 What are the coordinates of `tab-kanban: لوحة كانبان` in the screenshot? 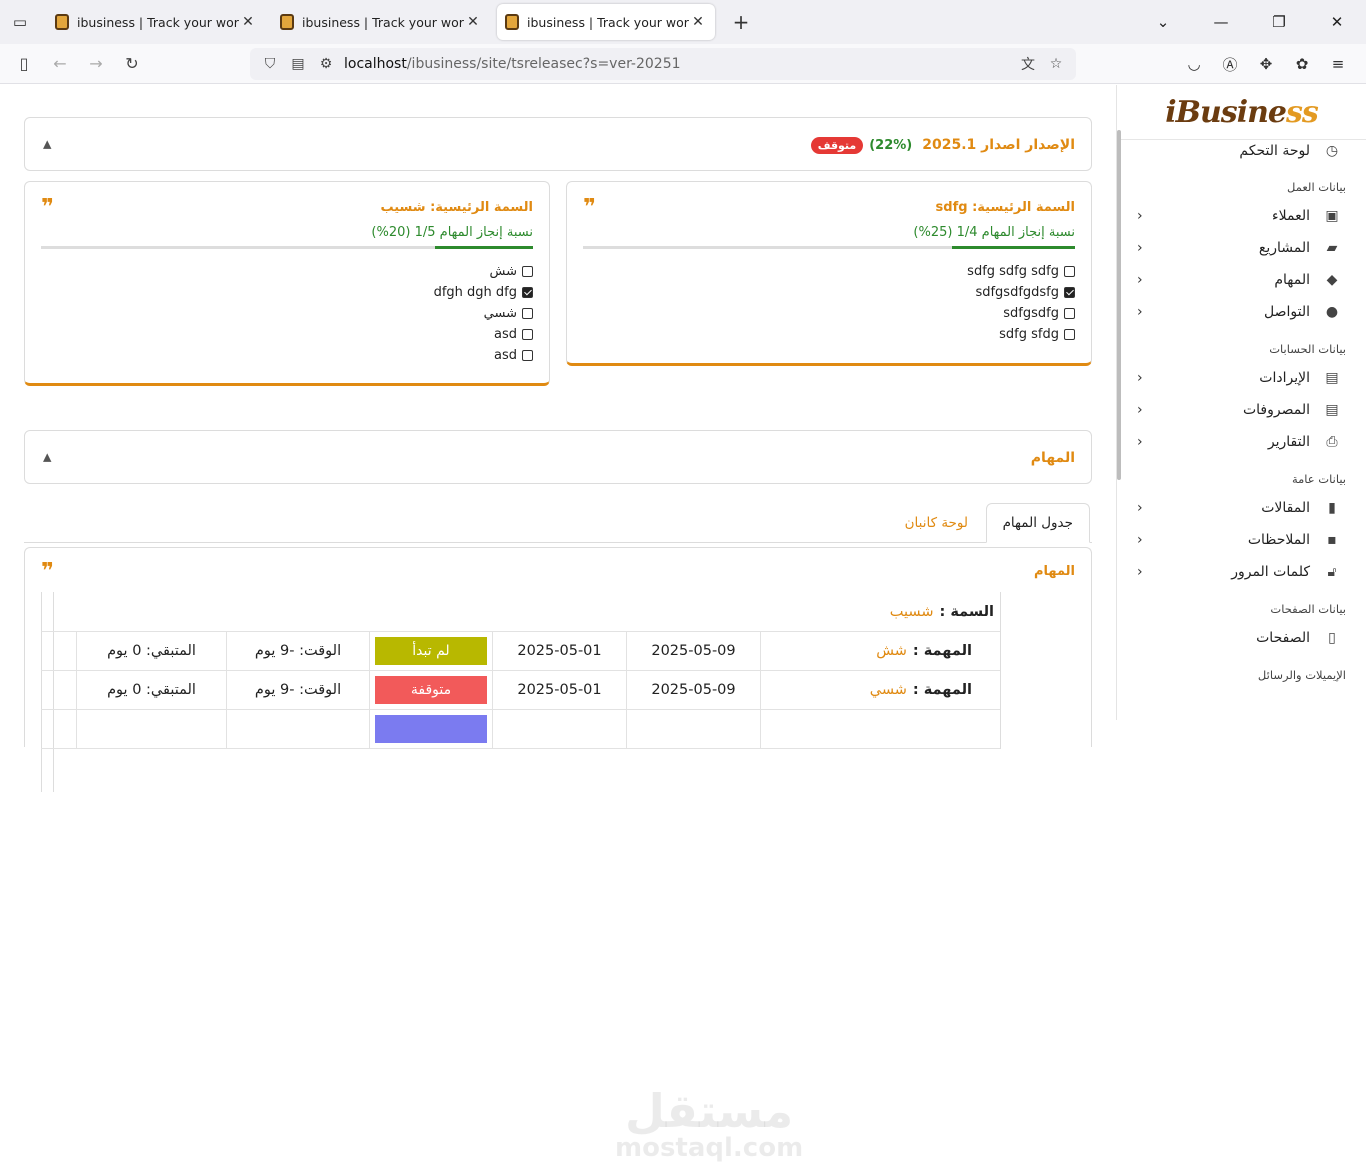 It's located at (936, 523).